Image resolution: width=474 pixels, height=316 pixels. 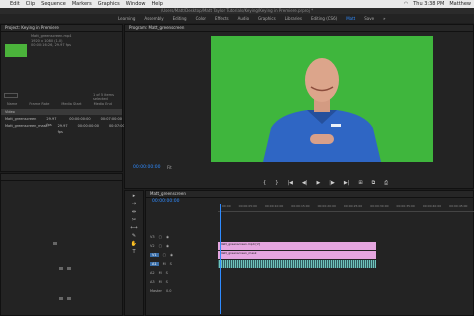 I want to click on track-label: V3, so click(x=152, y=237).